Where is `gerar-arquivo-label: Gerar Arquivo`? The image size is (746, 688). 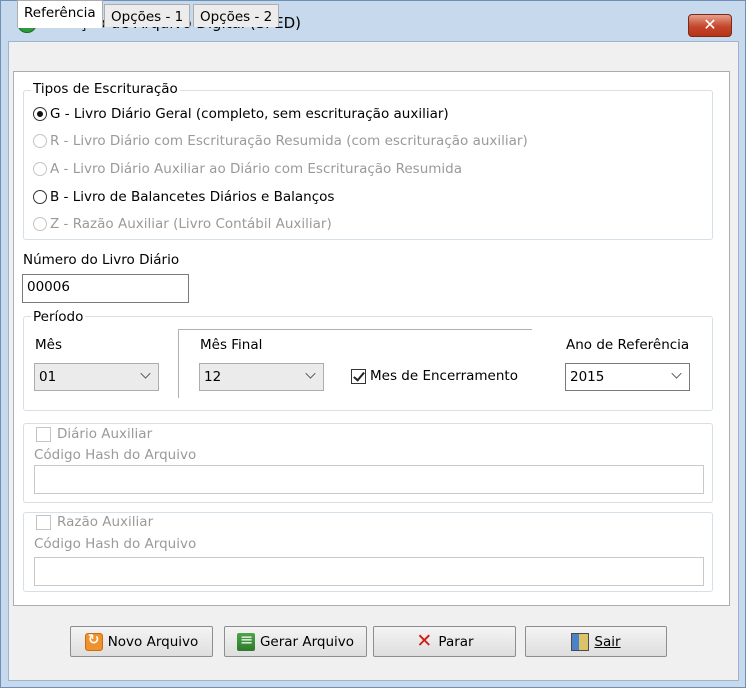
gerar-arquivo-label: Gerar Arquivo is located at coordinates (307, 641).